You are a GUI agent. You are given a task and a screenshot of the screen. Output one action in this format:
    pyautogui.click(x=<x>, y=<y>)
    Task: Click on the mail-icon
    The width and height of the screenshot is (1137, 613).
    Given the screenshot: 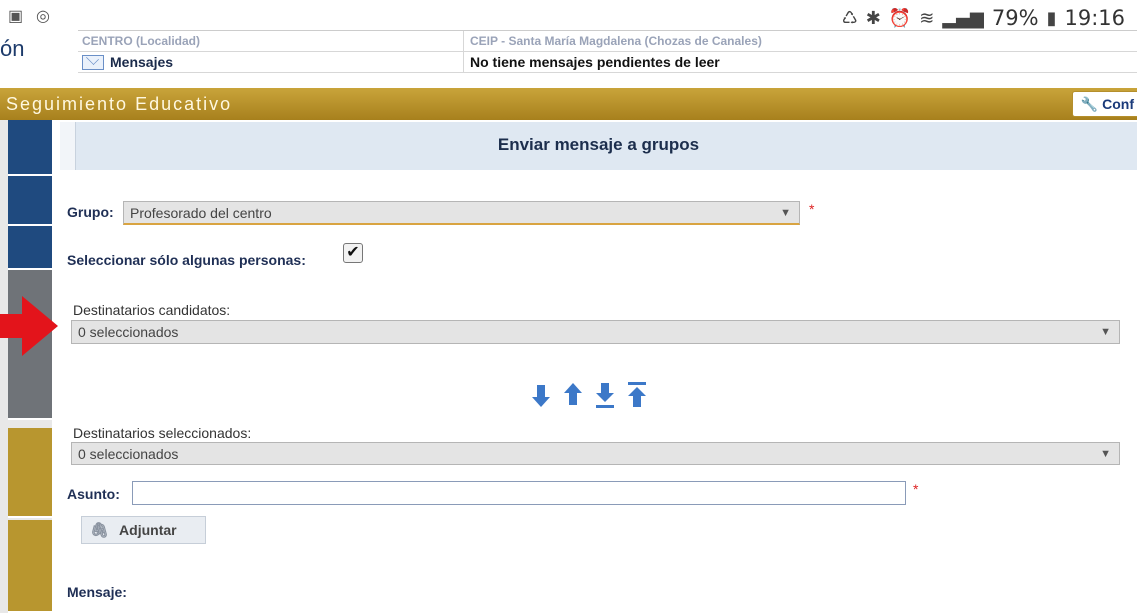 What is the action you would take?
    pyautogui.click(x=93, y=62)
    